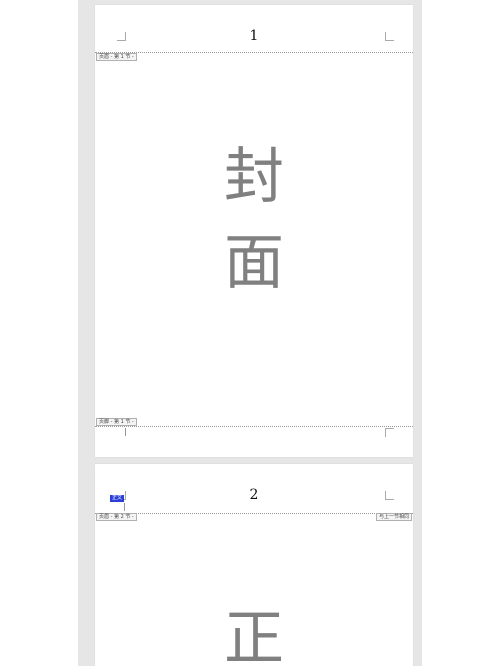 This screenshot has width=500, height=666. I want to click on cover-char-1: 封, so click(254, 177).